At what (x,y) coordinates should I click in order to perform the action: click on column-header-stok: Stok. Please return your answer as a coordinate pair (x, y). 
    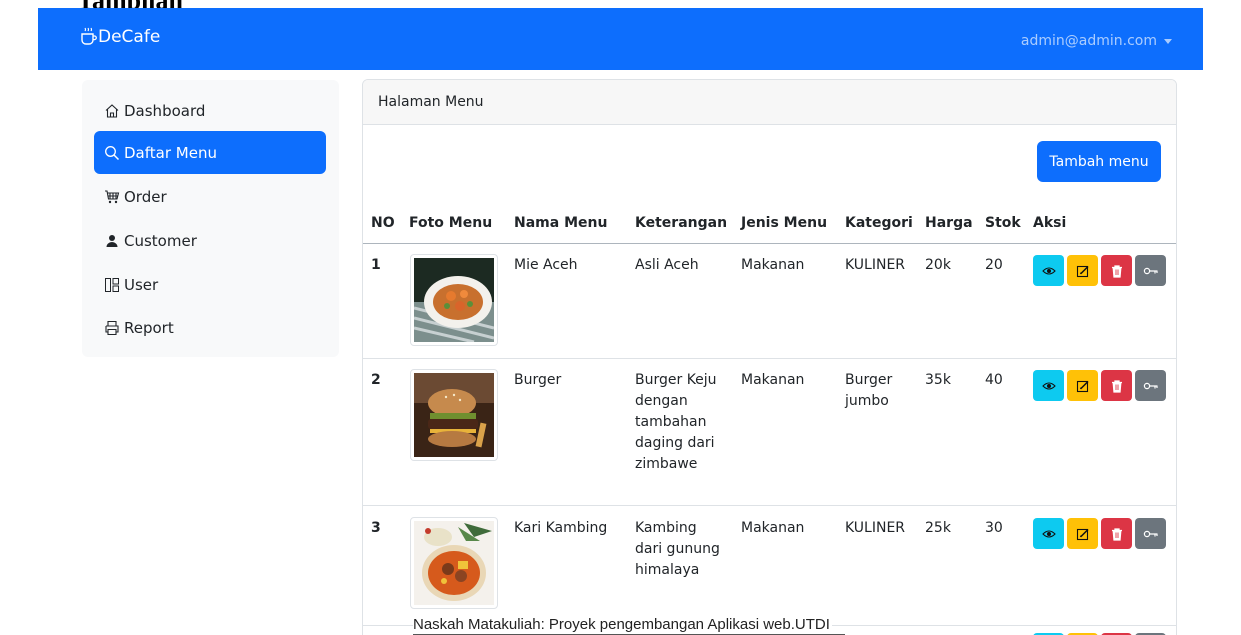
    Looking at the image, I should click on (1003, 223).